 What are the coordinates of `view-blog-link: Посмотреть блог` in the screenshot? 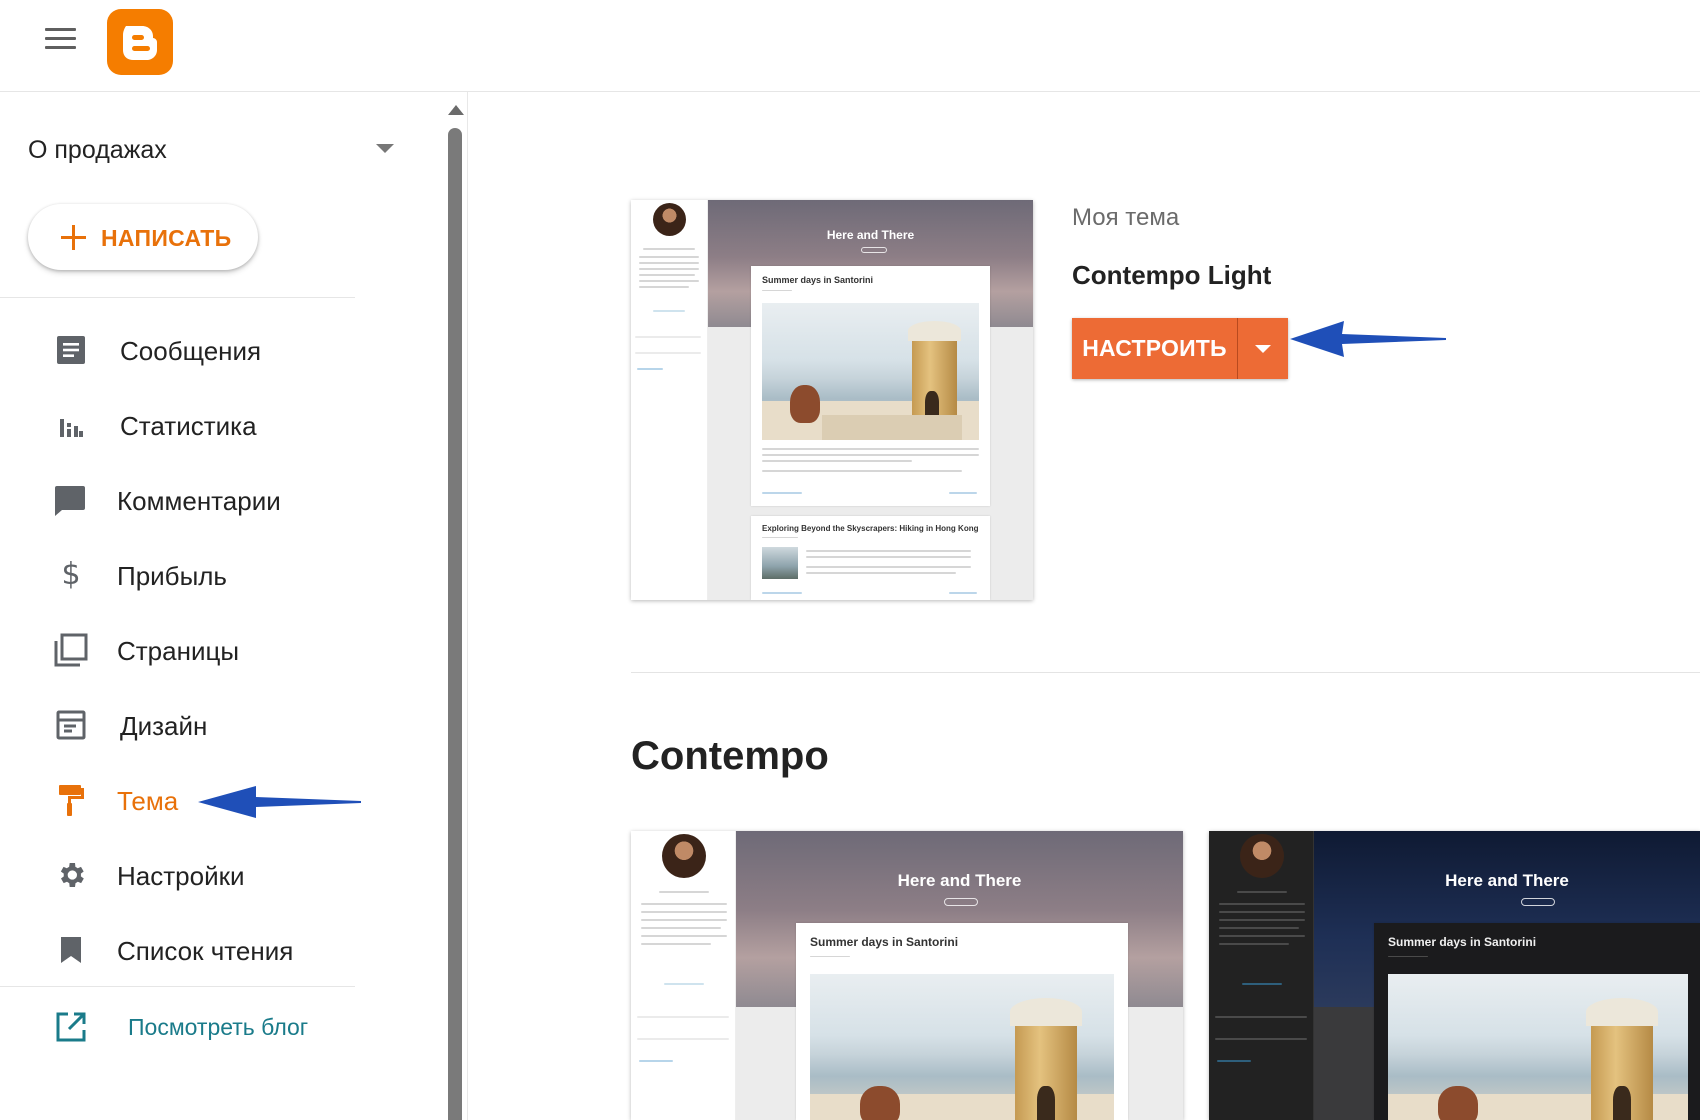 It's located at (220, 1027).